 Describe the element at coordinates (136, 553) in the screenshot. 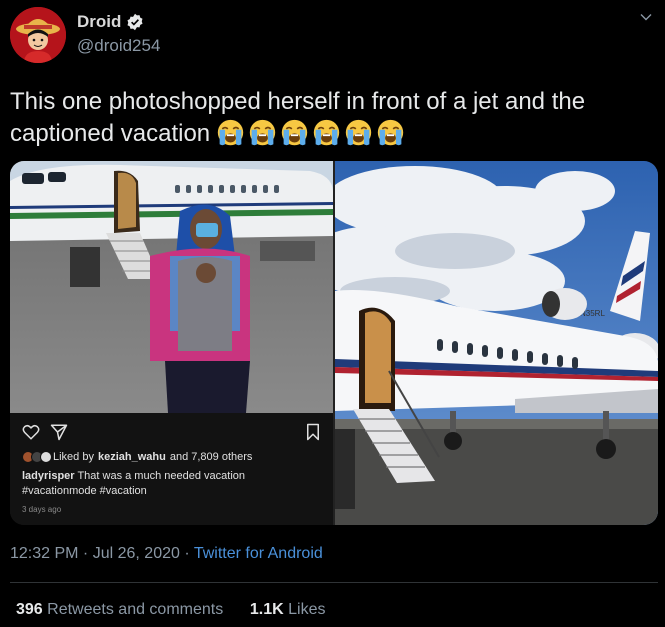

I see `tweet-date: Jul 26, 2020` at that location.